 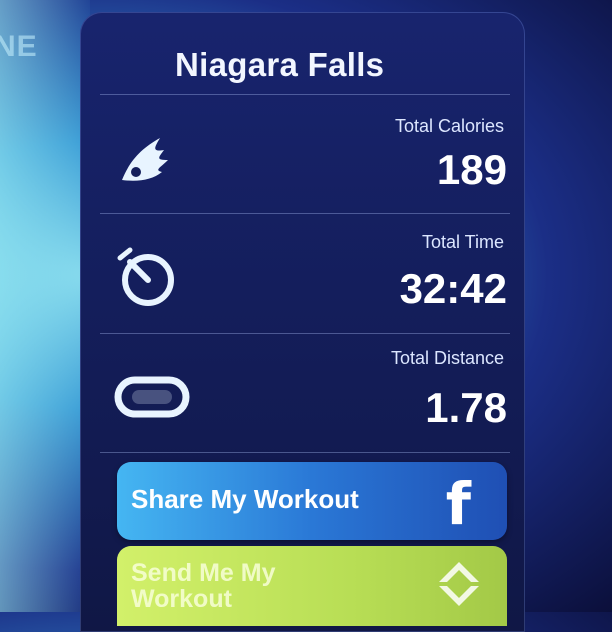 I want to click on wing-icon, so click(x=145, y=159).